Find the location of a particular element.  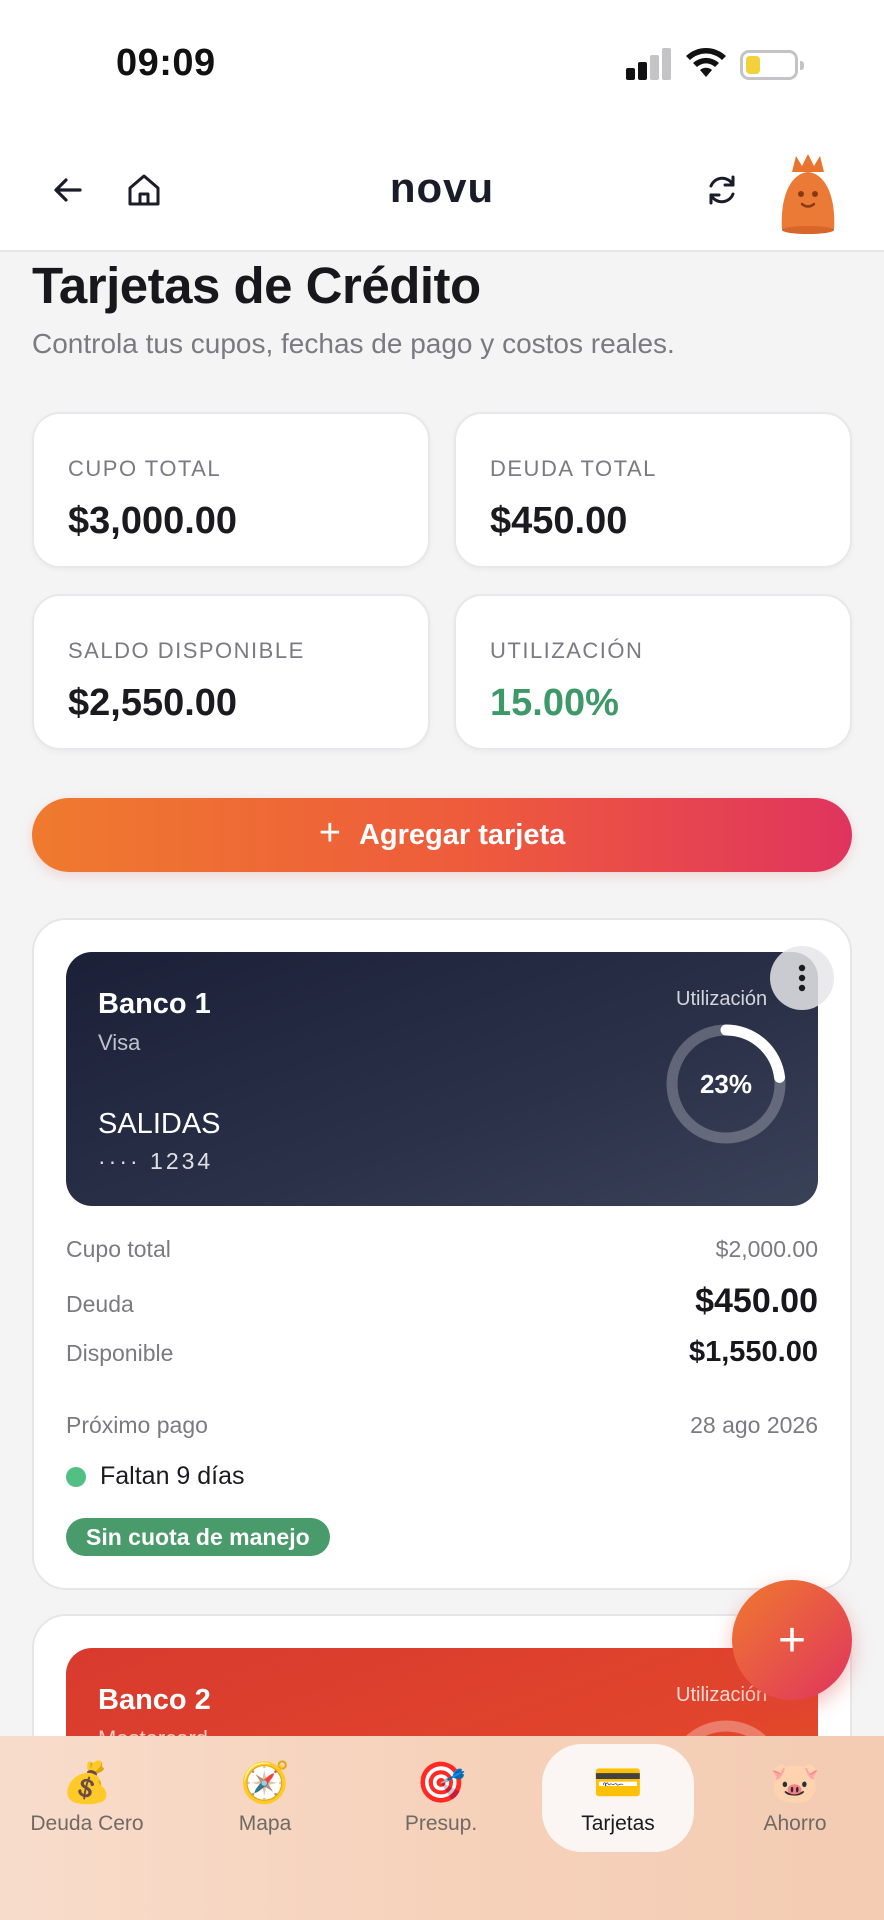

cellular-signal-icon is located at coordinates (649, 64).